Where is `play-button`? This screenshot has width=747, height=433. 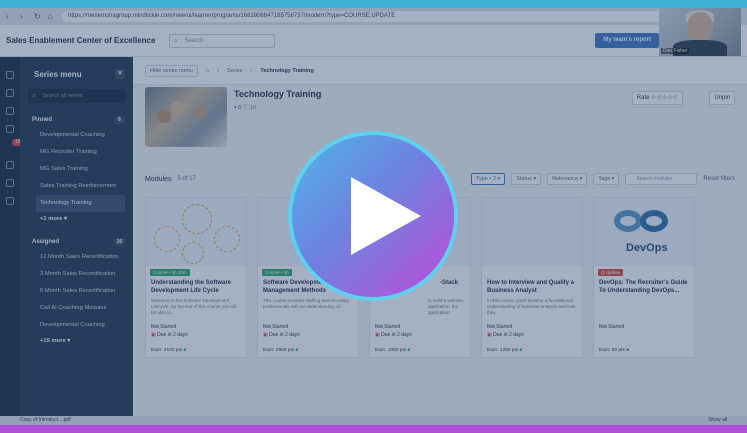
play-button is located at coordinates (373, 216).